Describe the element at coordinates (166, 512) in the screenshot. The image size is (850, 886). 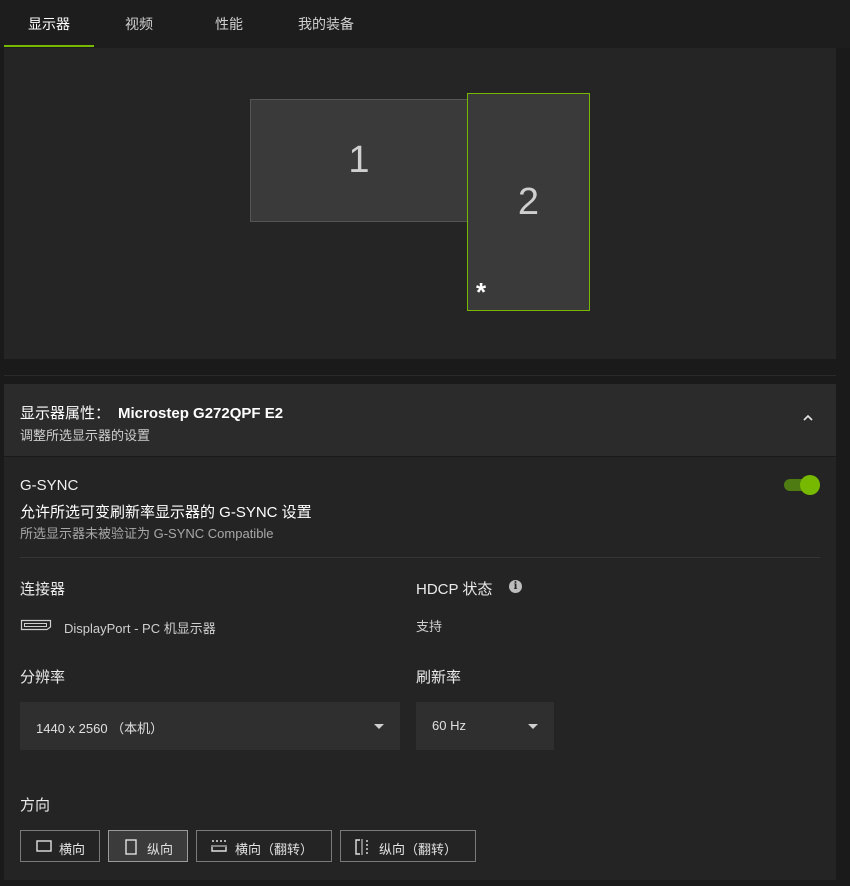
I see `gsync-description: 允许所选可变刷新率显示器的 G-SYNC 设置` at that location.